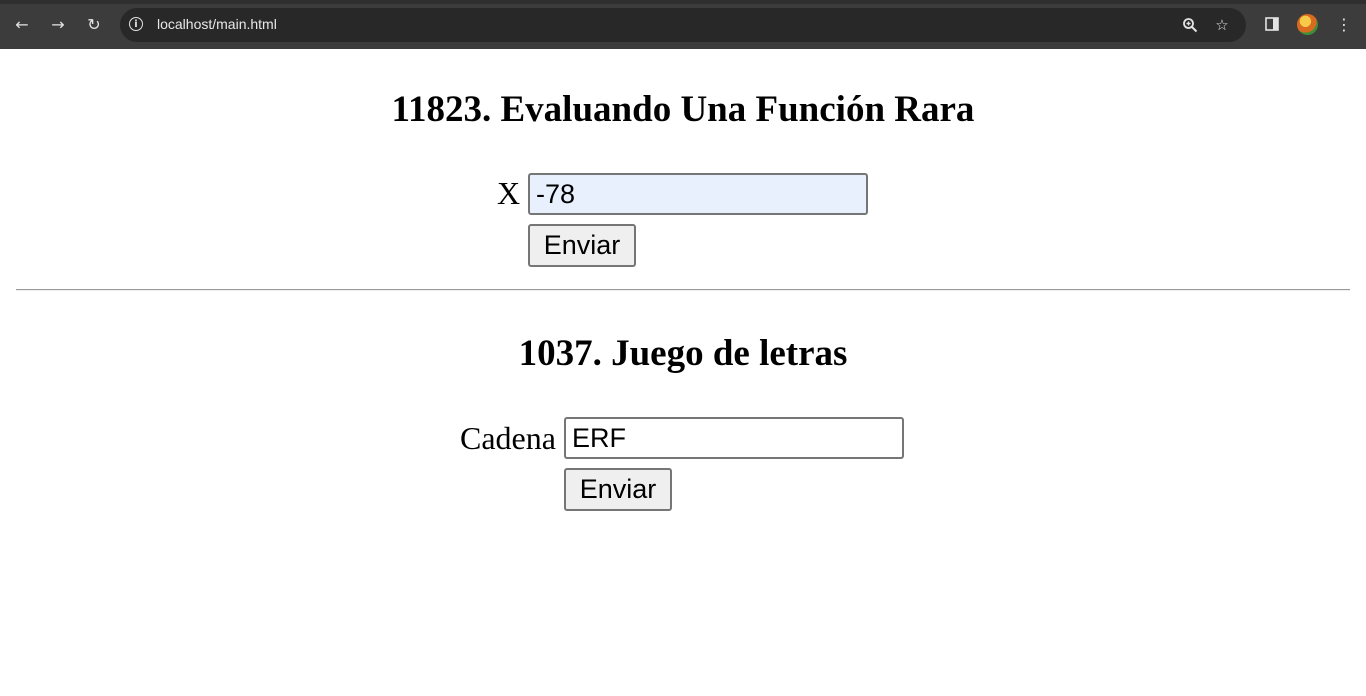  Describe the element at coordinates (1307, 24) in the screenshot. I see `profile-avatar` at that location.